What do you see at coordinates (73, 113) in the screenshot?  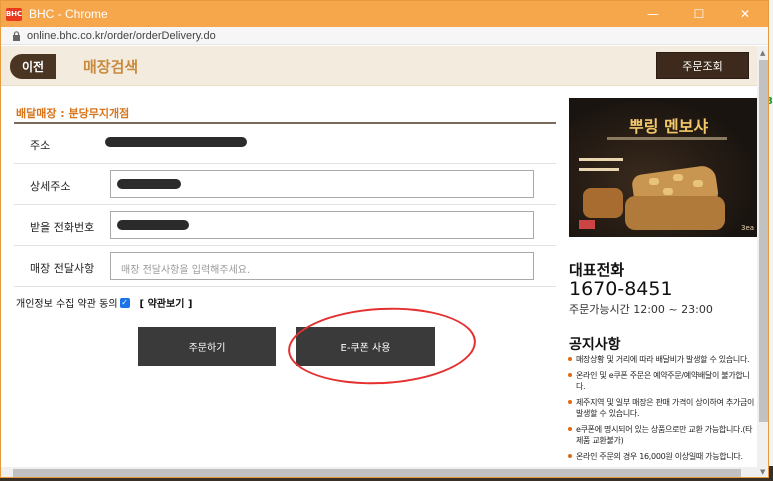 I see `delivery-store-label: 배달매장 : 분당무지개점` at bounding box center [73, 113].